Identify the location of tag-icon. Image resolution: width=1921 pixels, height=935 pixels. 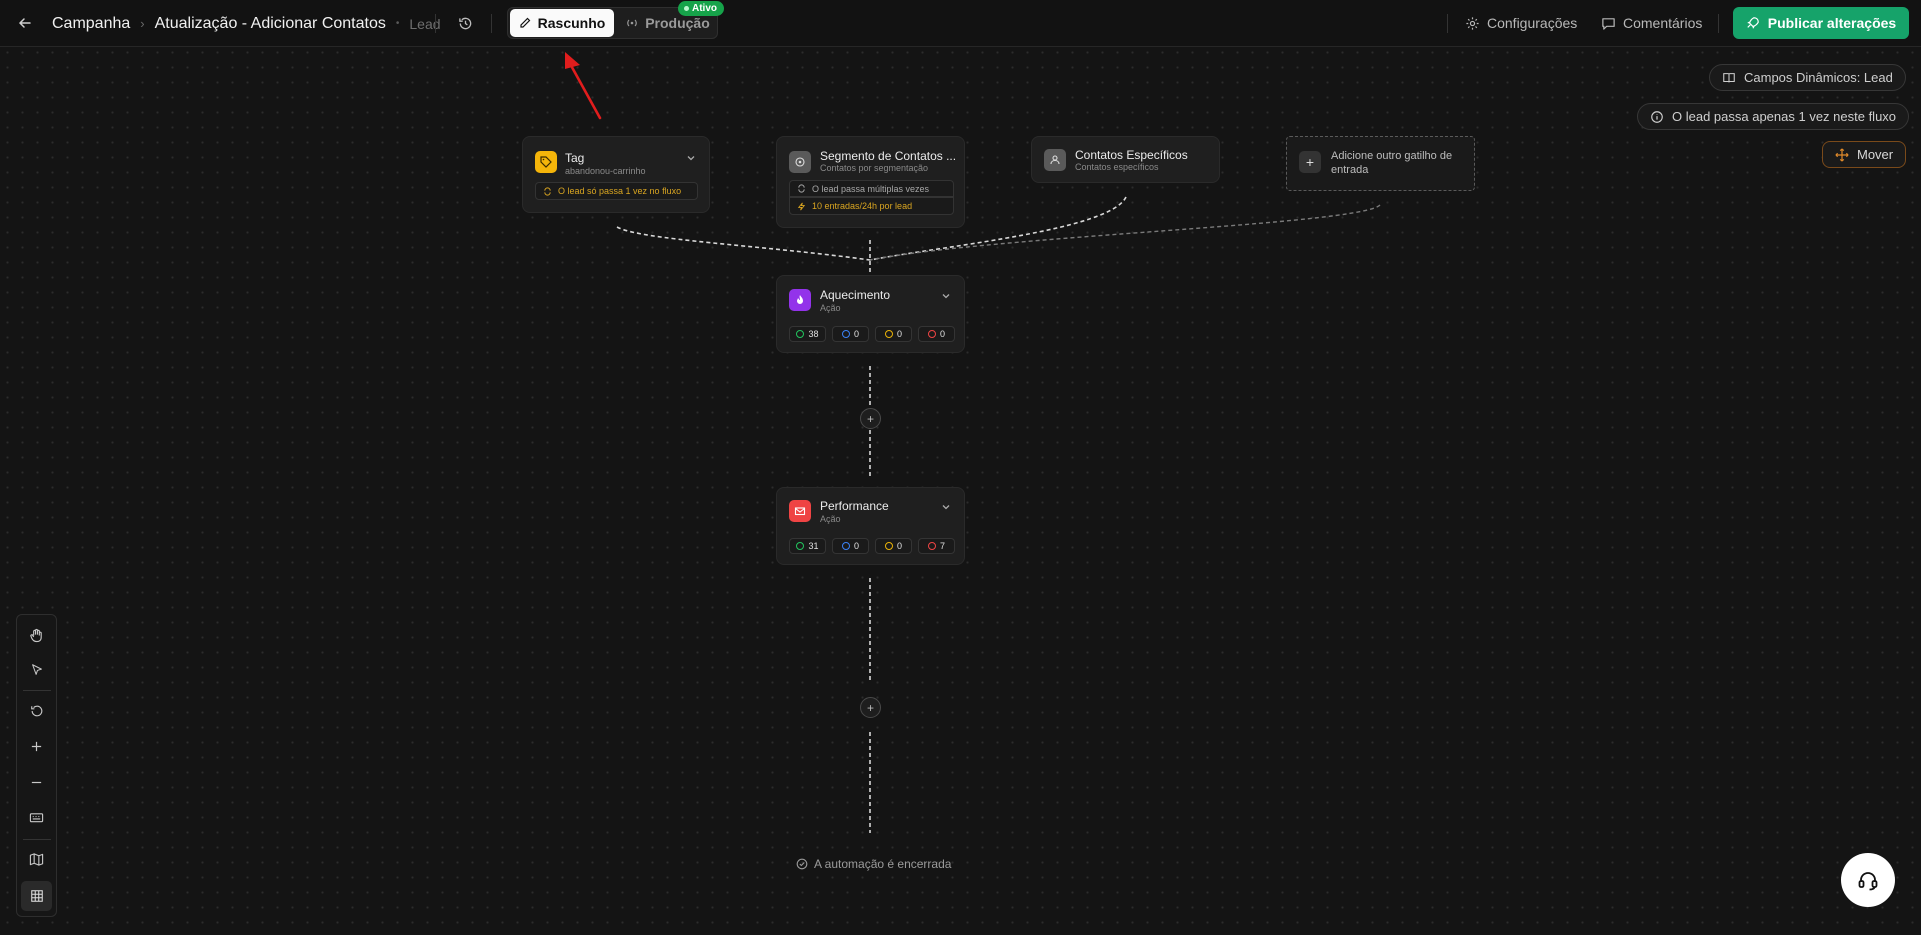
(546, 162).